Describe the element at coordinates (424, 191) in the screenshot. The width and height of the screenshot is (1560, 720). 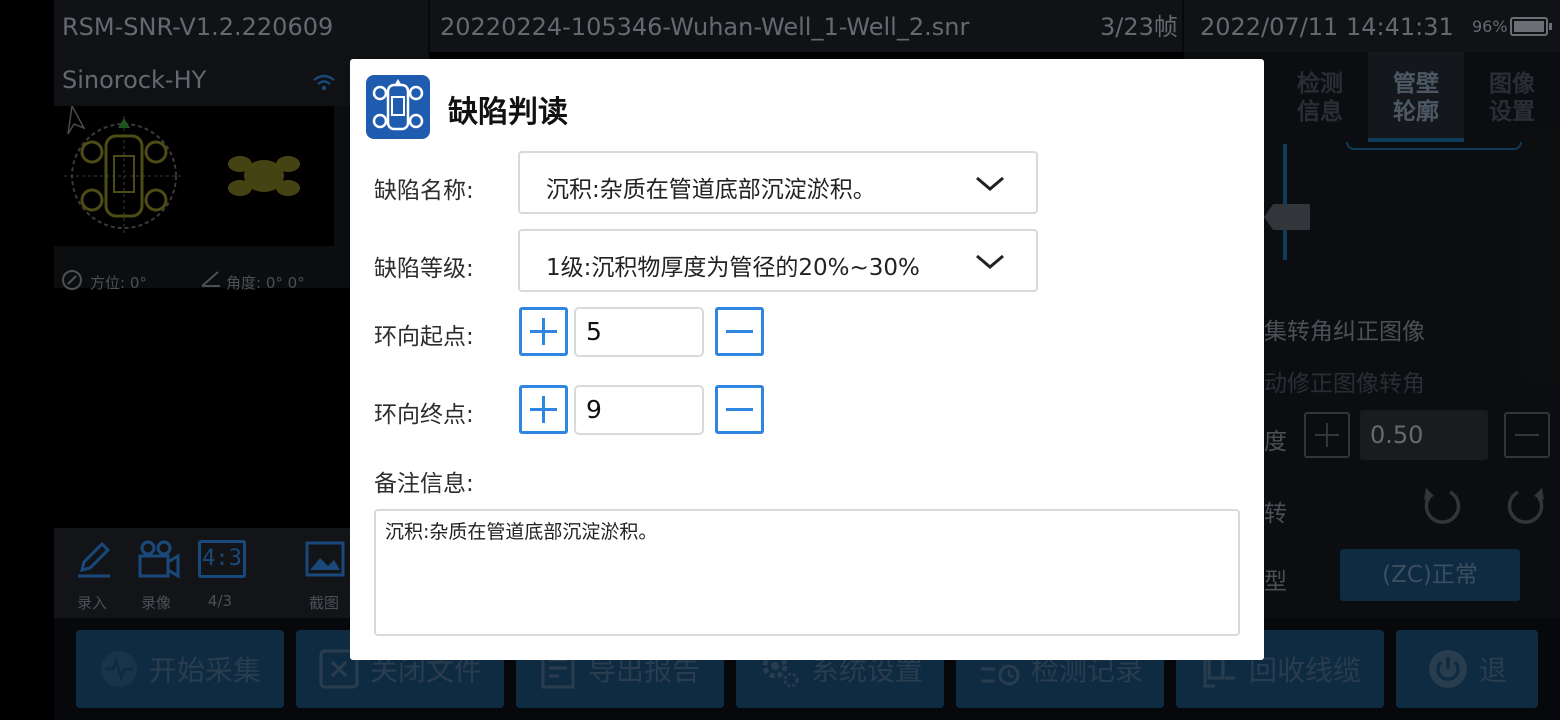
I see `defect-name-label: 缺陷名称:` at that location.